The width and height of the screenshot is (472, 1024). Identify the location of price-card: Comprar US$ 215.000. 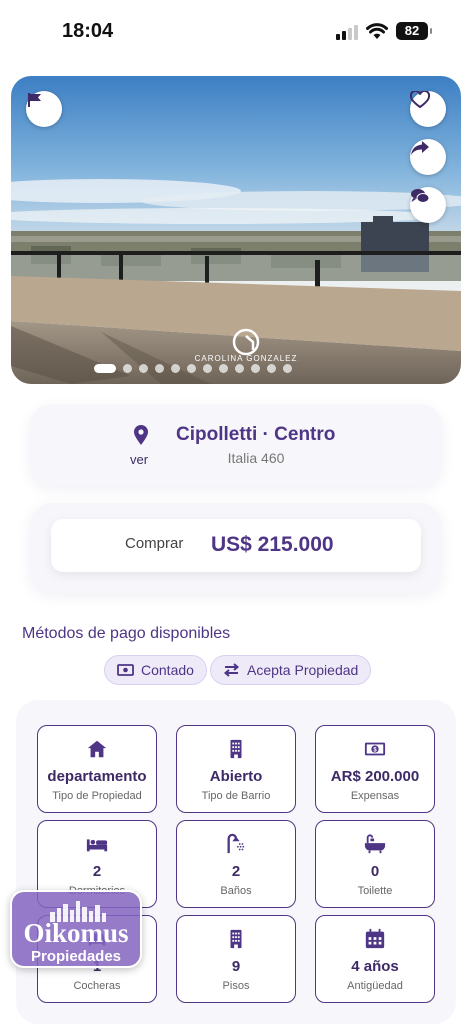
(236, 545).